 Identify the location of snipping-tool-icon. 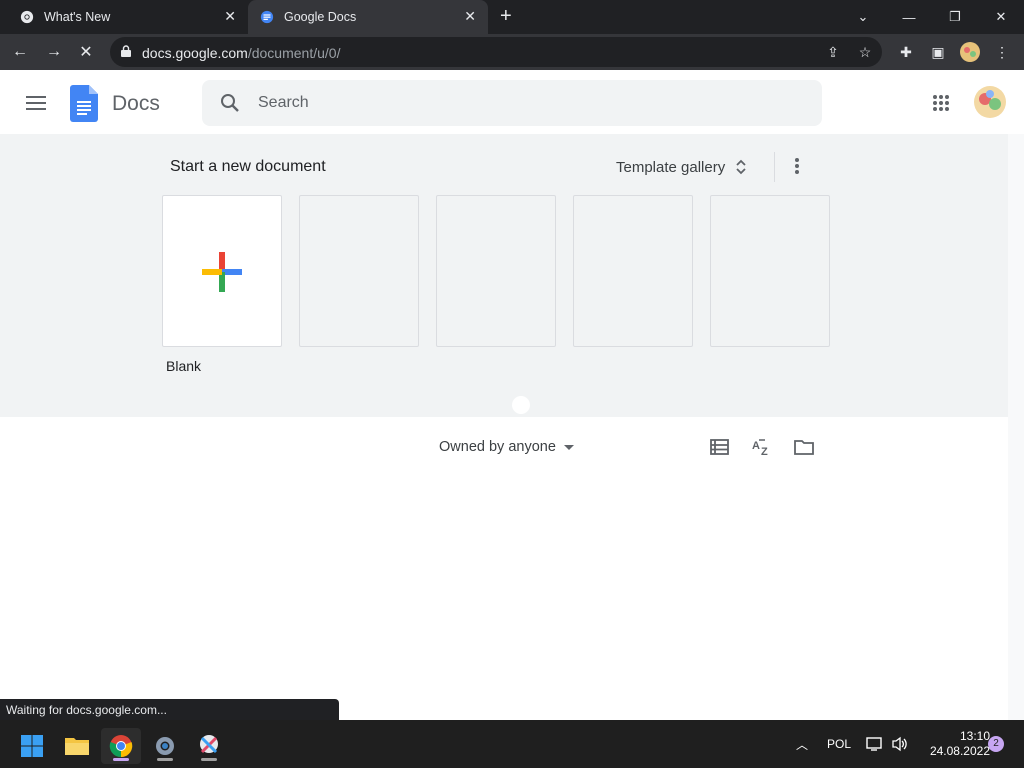
(209, 744).